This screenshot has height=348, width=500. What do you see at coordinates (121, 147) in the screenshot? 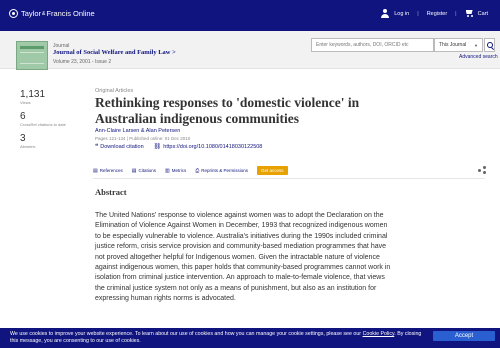
I see `download-citation-link: Download citation` at bounding box center [121, 147].